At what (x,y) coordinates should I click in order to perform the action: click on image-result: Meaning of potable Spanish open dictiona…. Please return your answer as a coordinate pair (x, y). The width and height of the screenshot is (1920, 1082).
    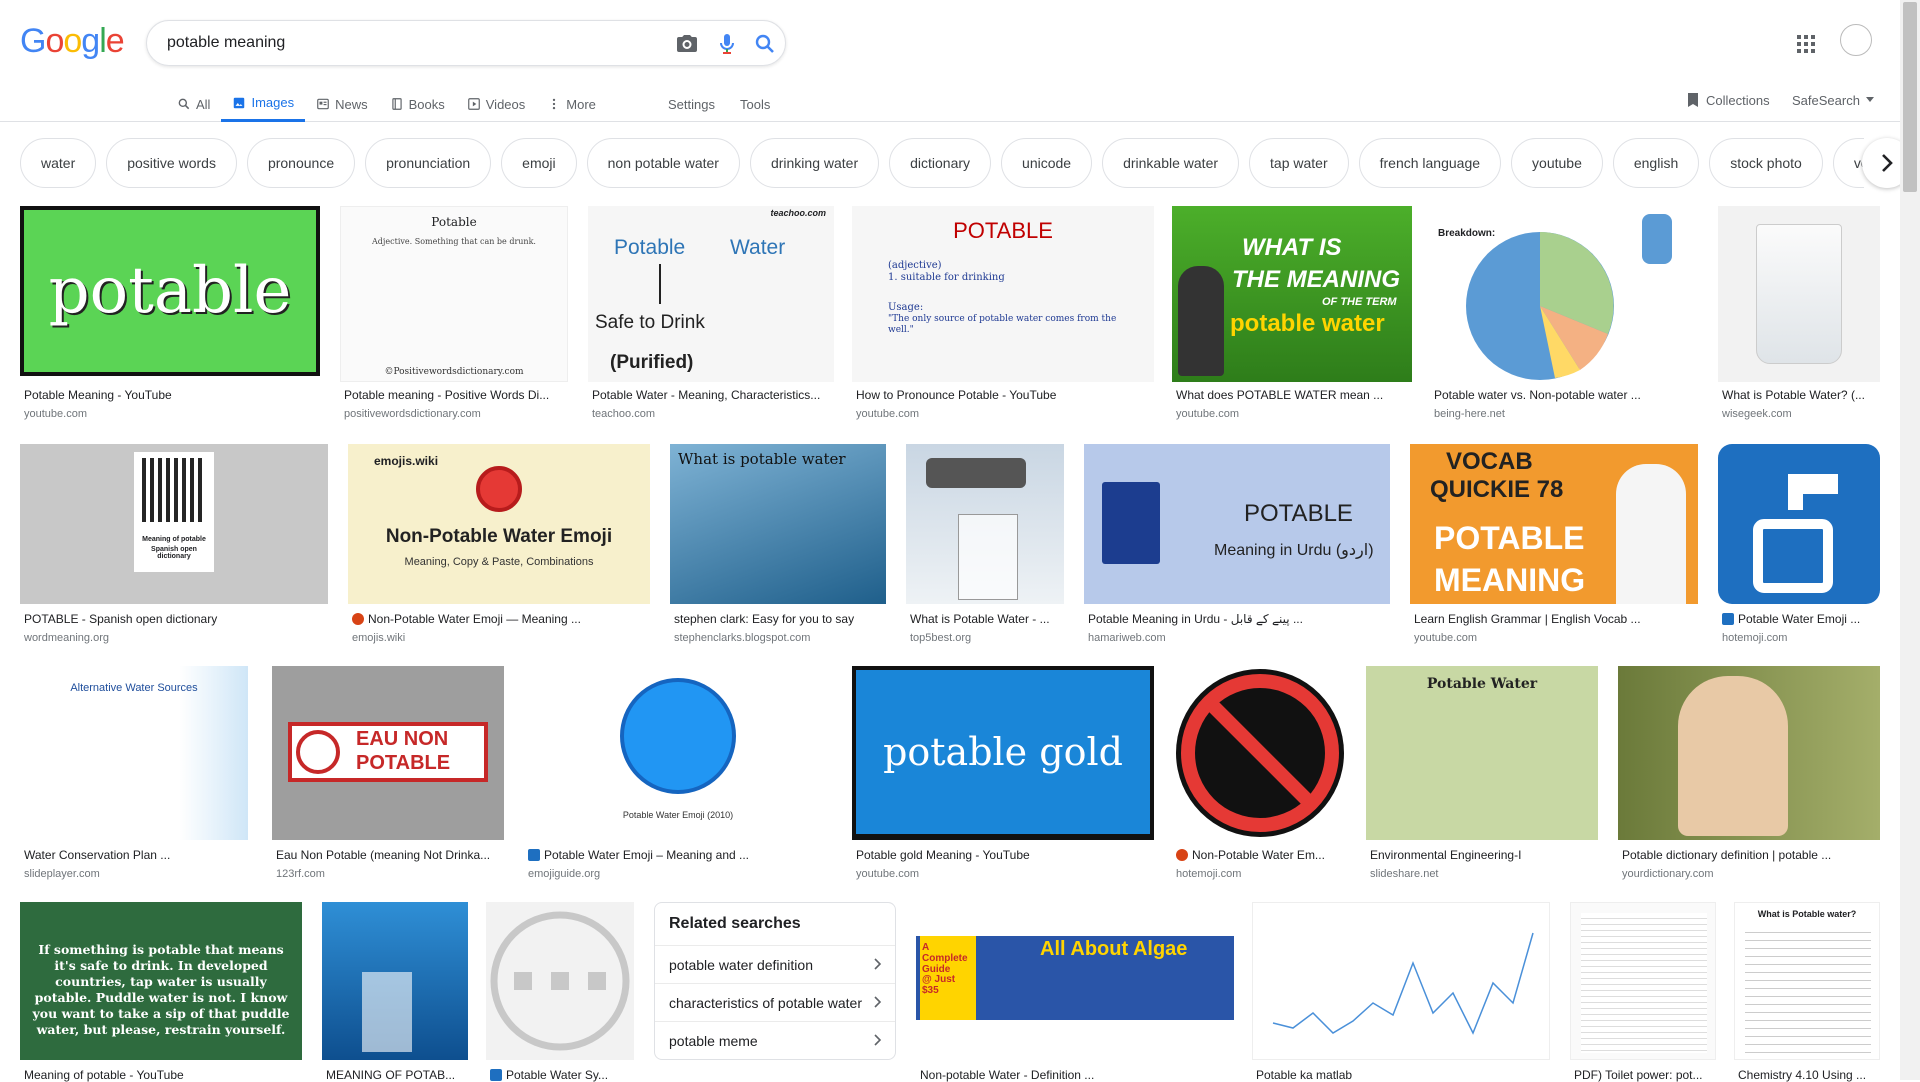
    Looking at the image, I should click on (174, 544).